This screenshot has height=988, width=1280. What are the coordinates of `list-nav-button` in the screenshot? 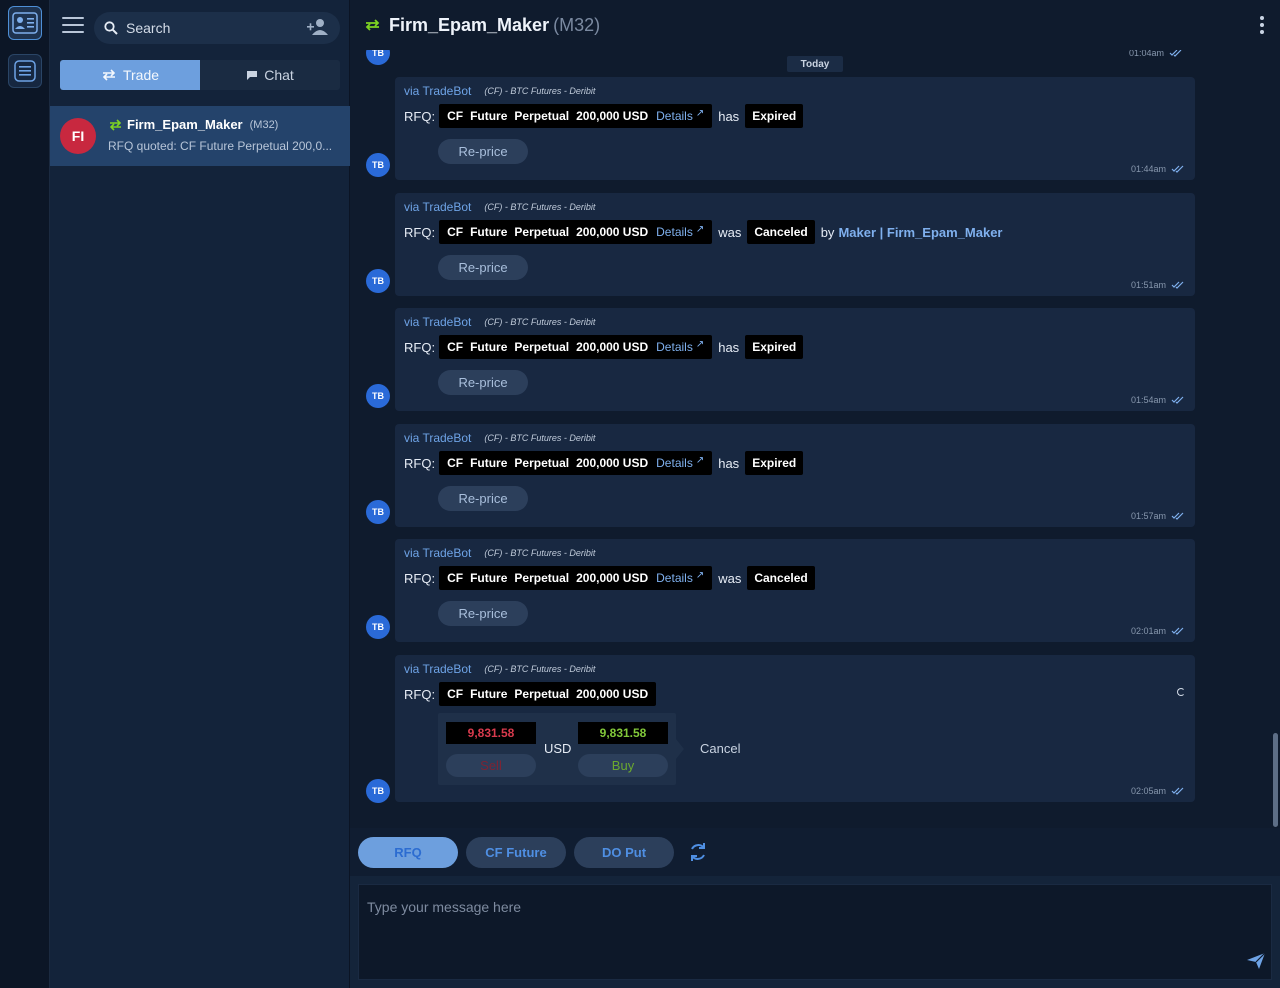 It's located at (25, 71).